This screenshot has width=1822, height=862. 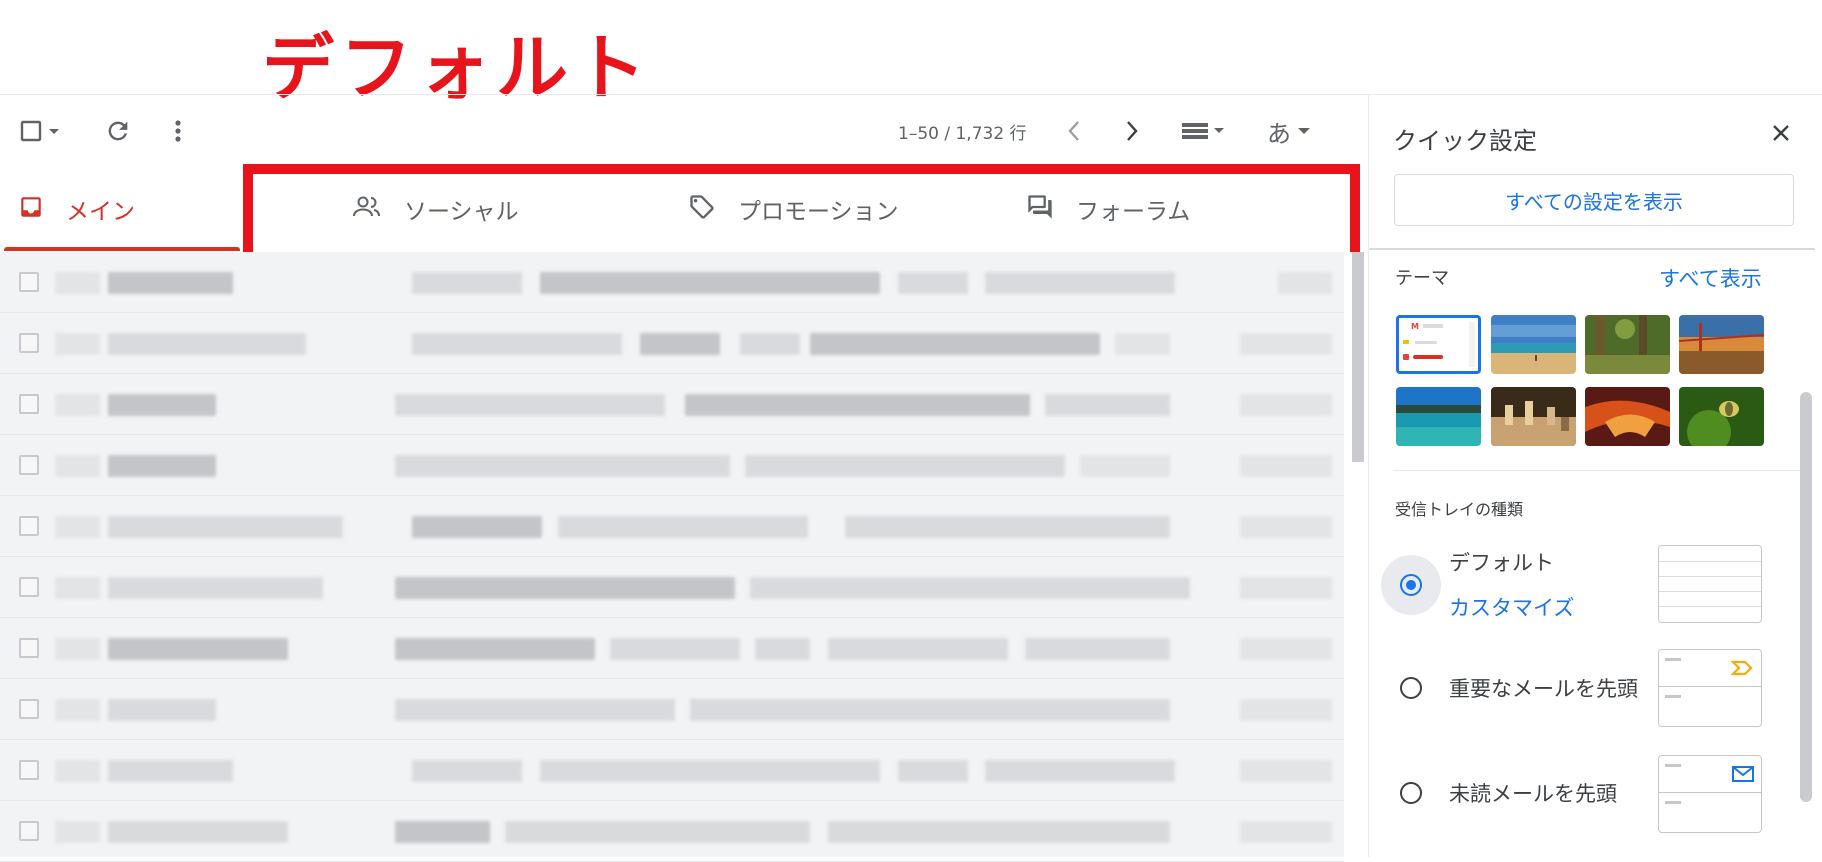 I want to click on inbox-type-unread-label: 未読メールを先頭, so click(x=1533, y=793).